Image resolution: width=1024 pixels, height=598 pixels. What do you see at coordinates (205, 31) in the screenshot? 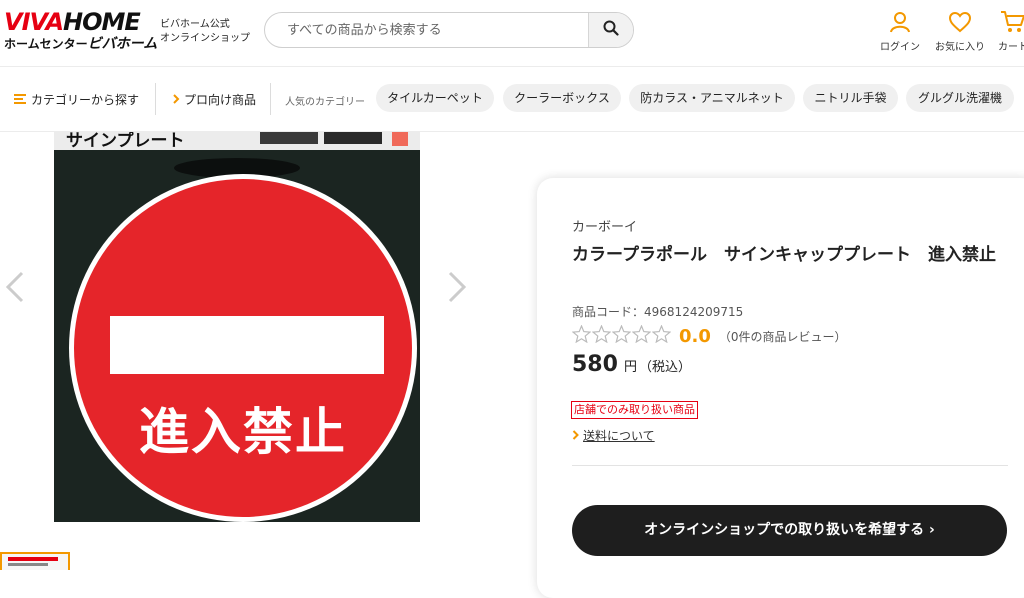
I see `official-shop-label: ビバホーム公式 オンラインショップ` at bounding box center [205, 31].